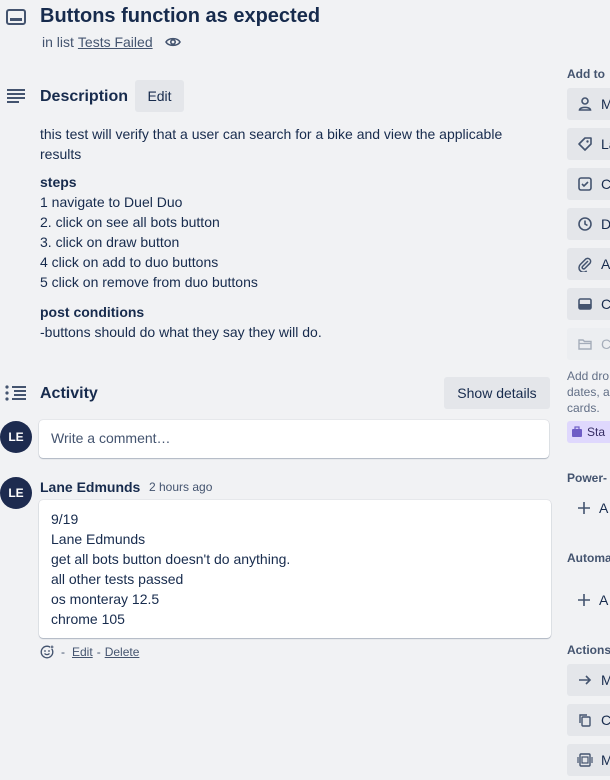 Image resolution: width=610 pixels, height=780 pixels. What do you see at coordinates (585, 760) in the screenshot?
I see `template-icon` at bounding box center [585, 760].